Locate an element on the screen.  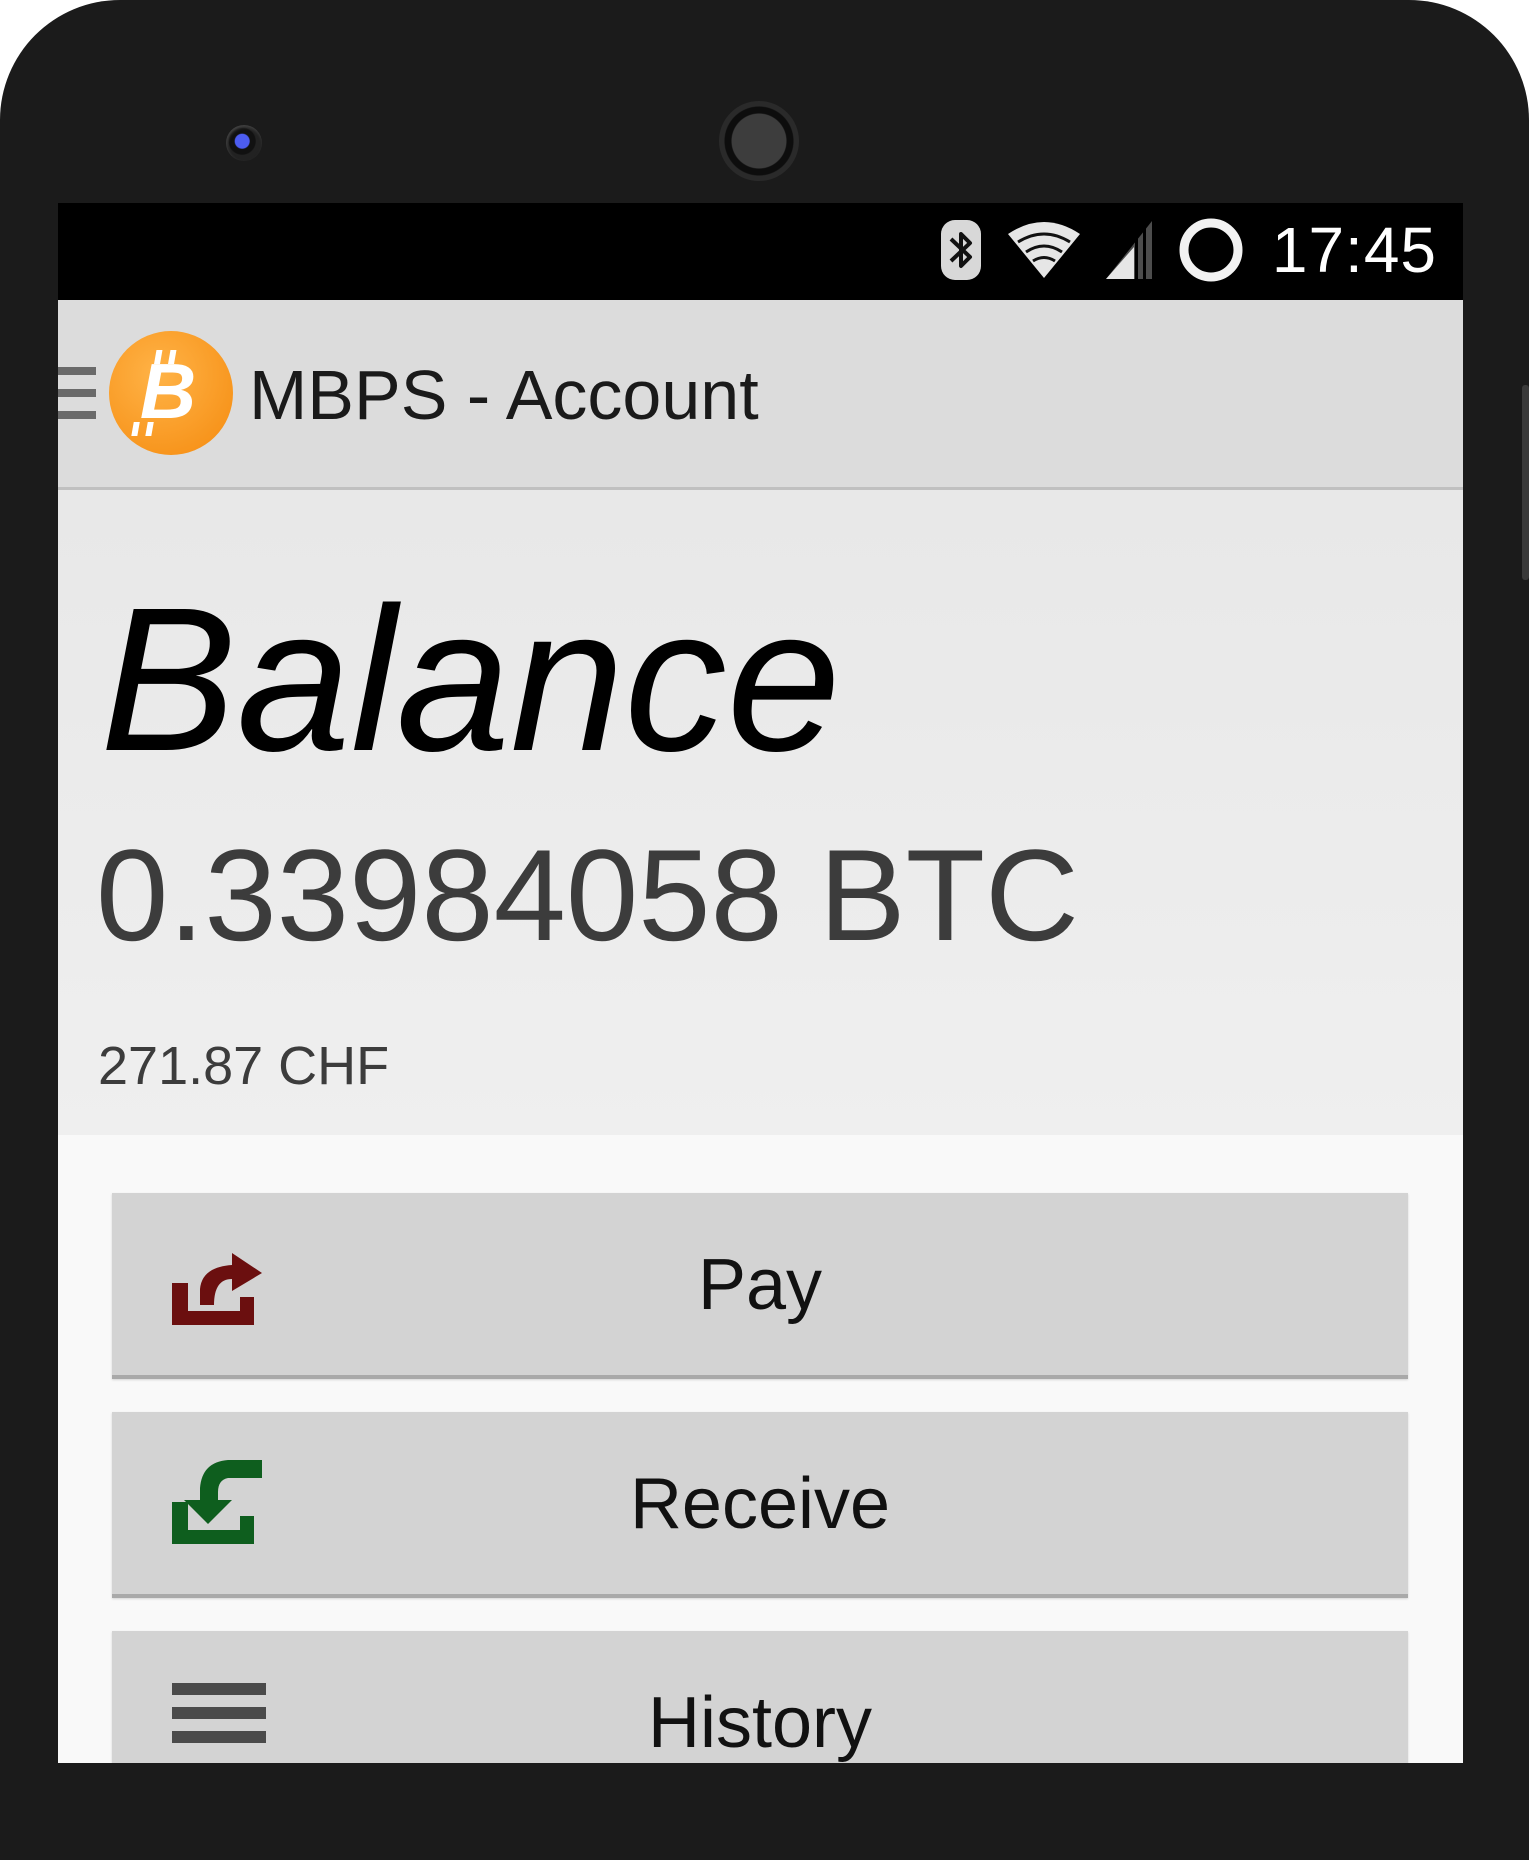
status-icons: 17:45 is located at coordinates (1187, 250).